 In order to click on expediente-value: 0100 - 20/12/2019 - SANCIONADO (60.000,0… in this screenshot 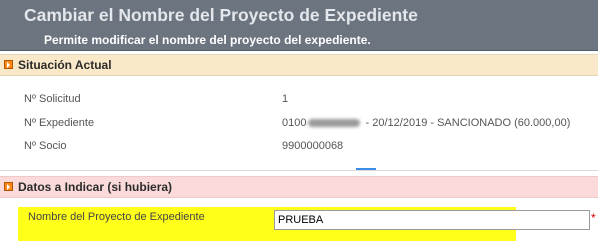, I will do `click(426, 123)`.